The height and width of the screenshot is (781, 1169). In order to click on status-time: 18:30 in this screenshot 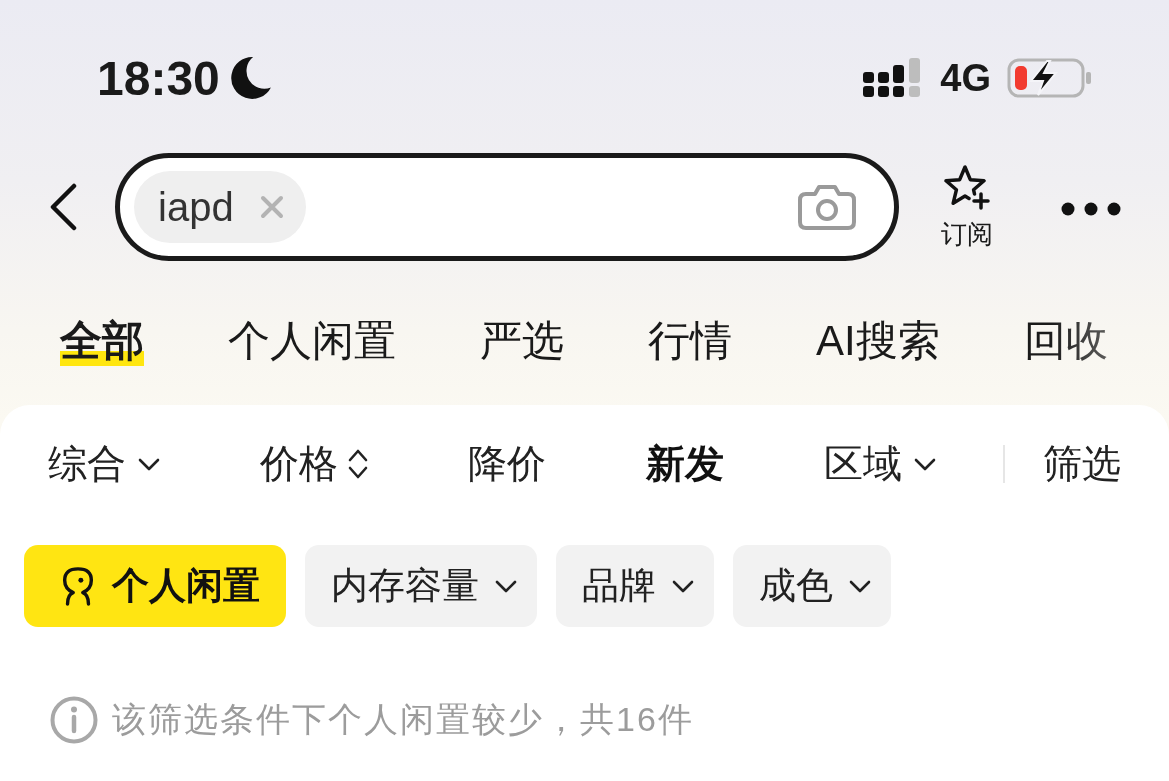, I will do `click(158, 78)`.